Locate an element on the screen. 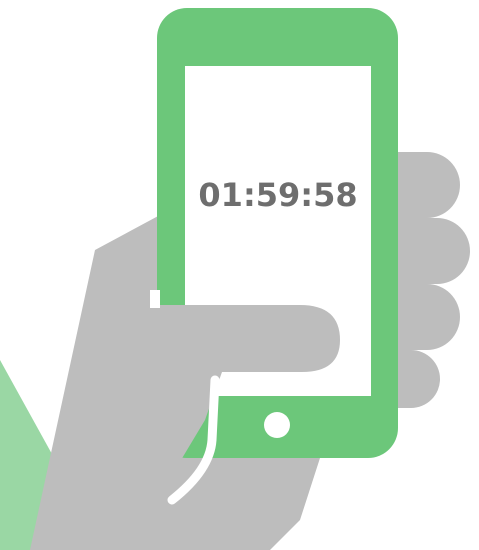  thumb-base is located at coordinates (155, 299).